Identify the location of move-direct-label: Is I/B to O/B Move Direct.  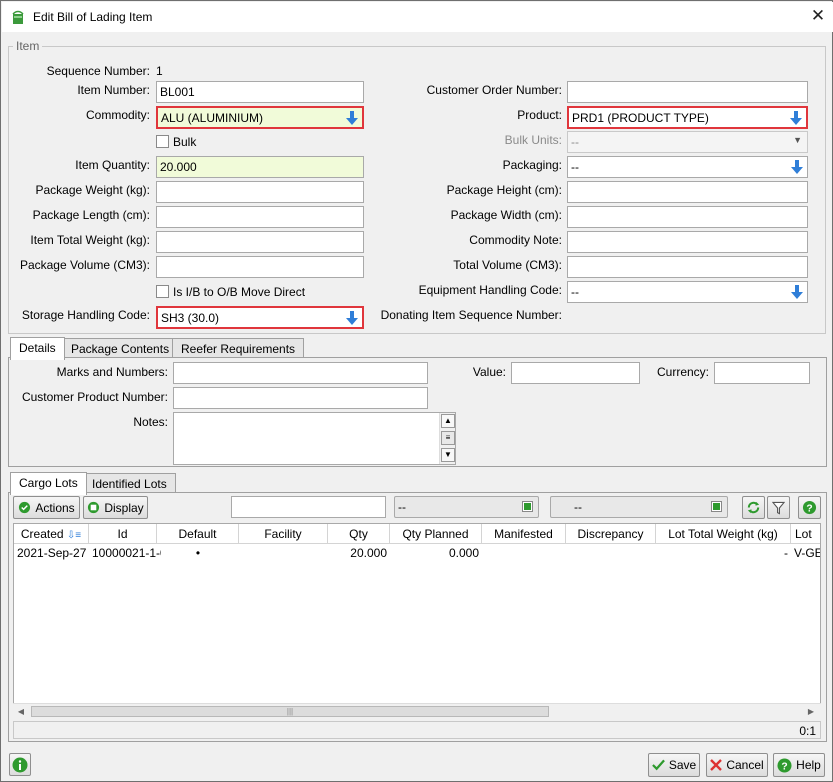
(239, 292).